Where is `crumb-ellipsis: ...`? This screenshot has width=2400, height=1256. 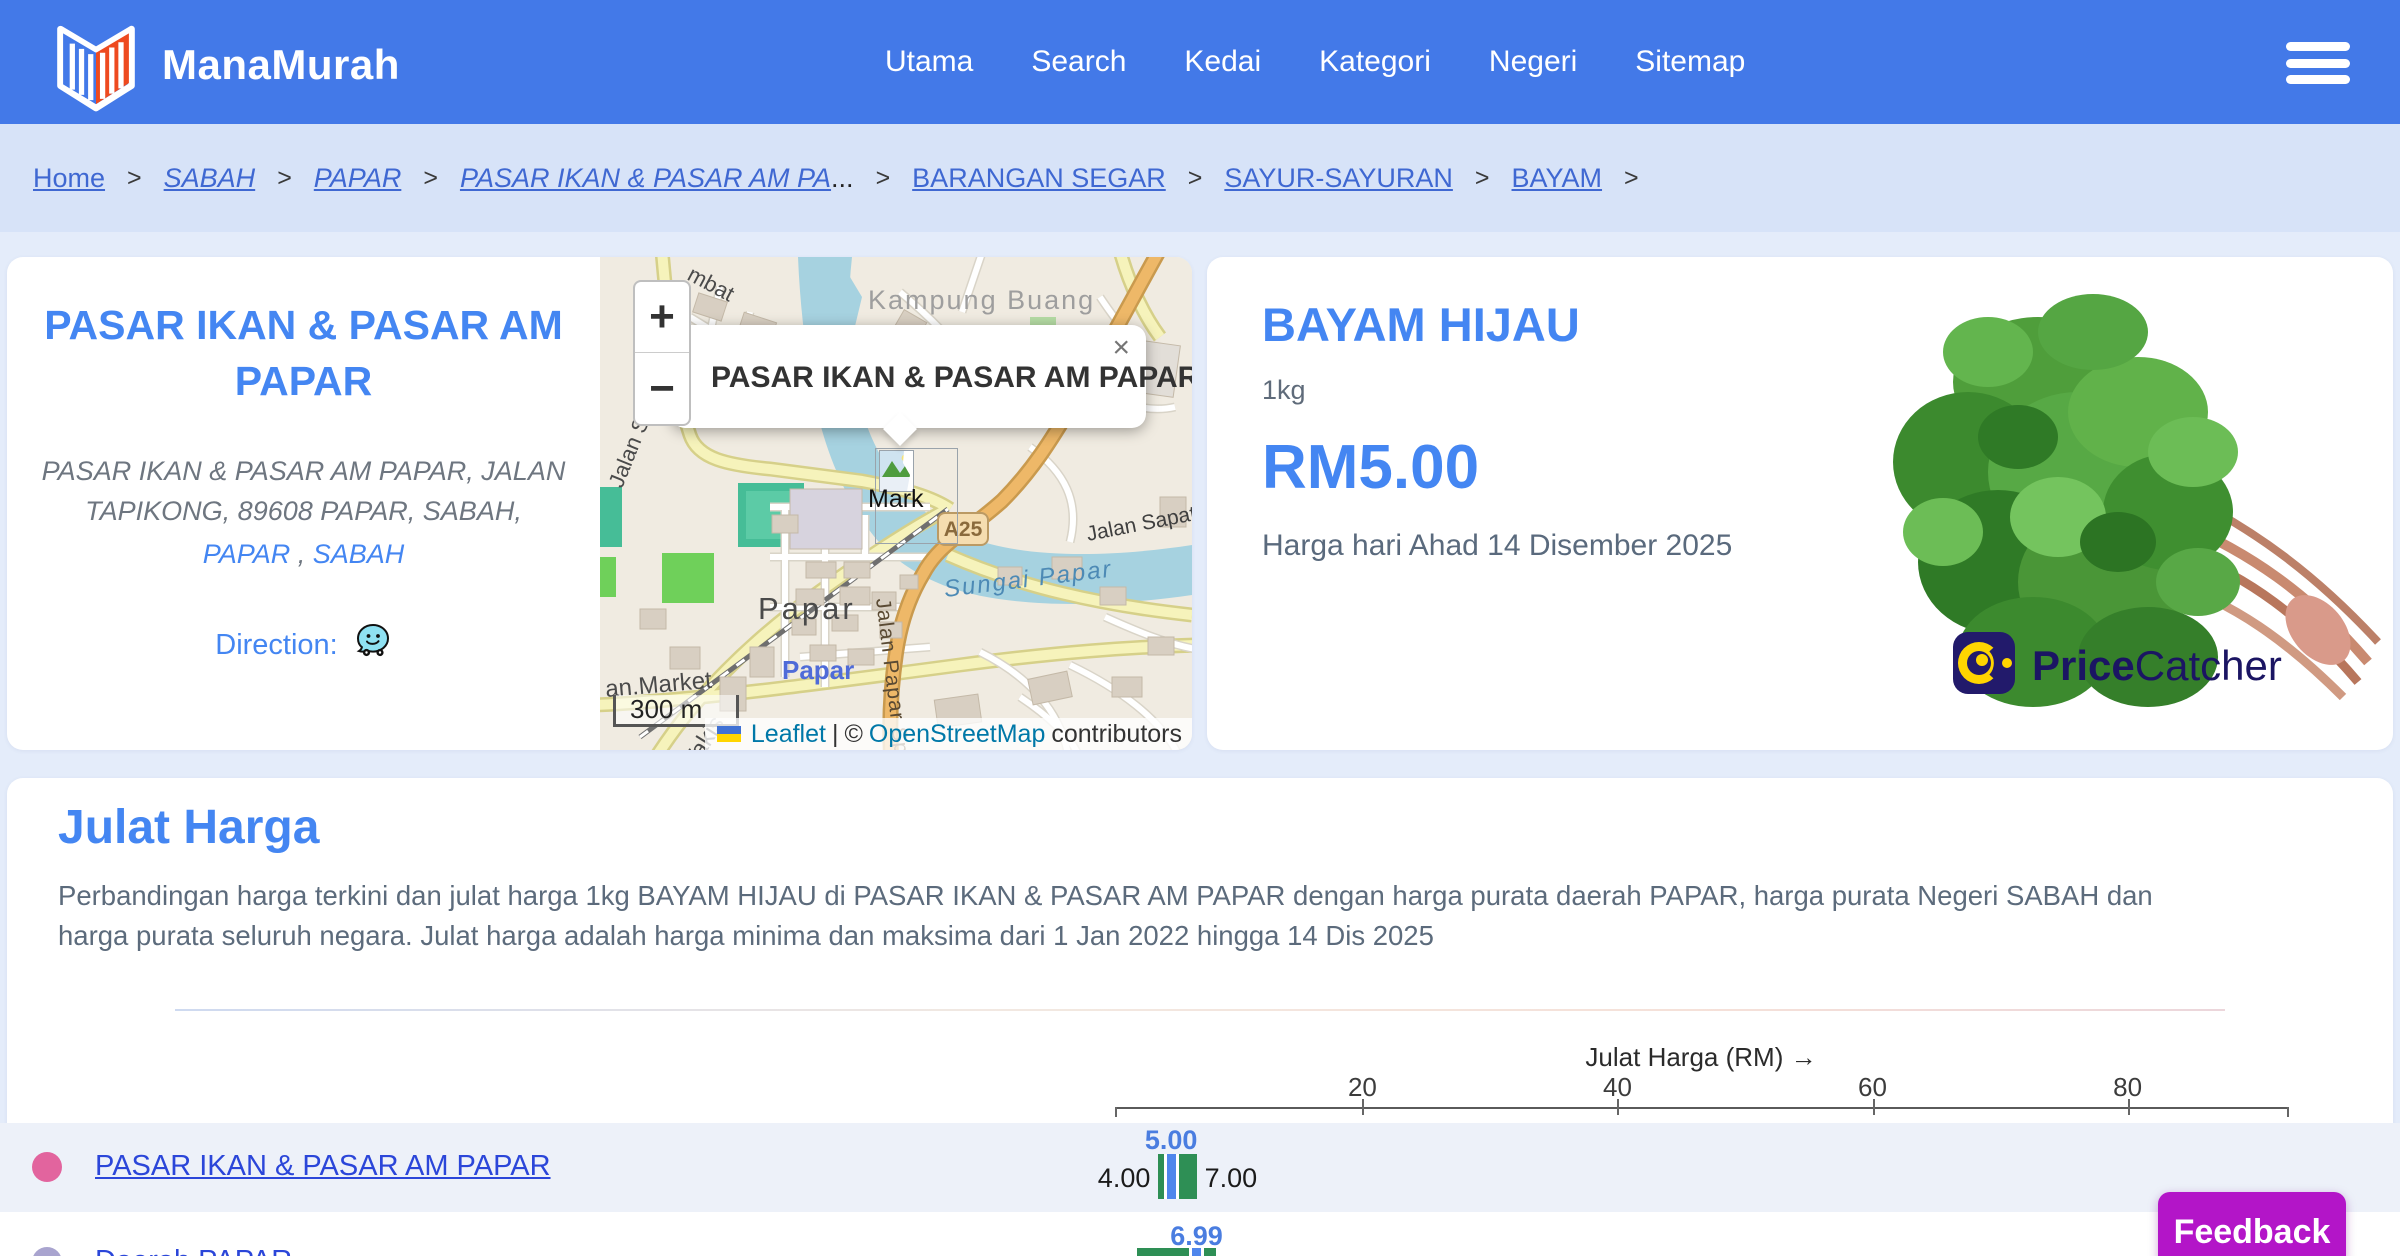
crumb-ellipsis: ... is located at coordinates (842, 177).